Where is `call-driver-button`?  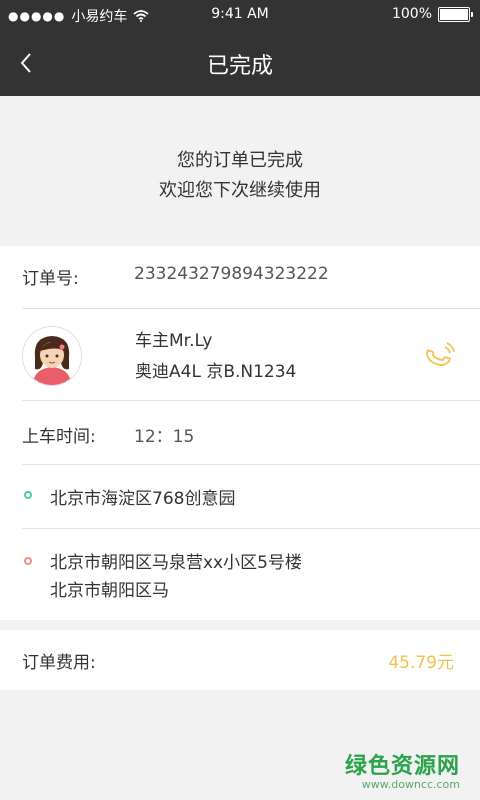
call-driver-button is located at coordinates (440, 356).